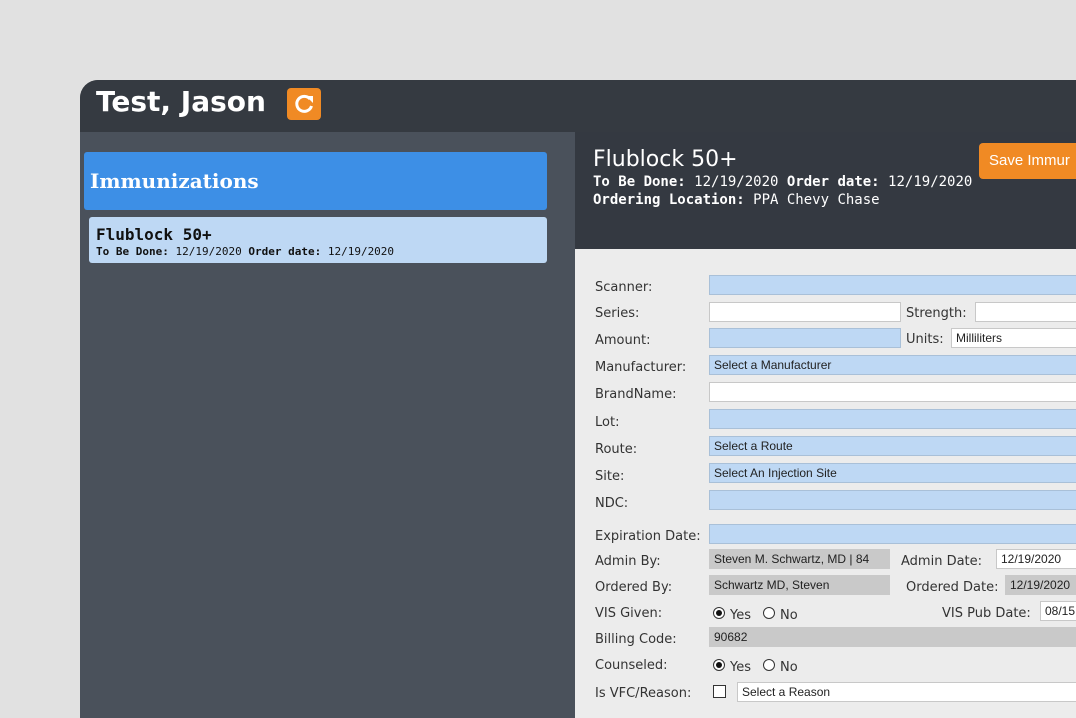 This screenshot has width=1076, height=718. I want to click on vis-given-no-radio, so click(769, 613).